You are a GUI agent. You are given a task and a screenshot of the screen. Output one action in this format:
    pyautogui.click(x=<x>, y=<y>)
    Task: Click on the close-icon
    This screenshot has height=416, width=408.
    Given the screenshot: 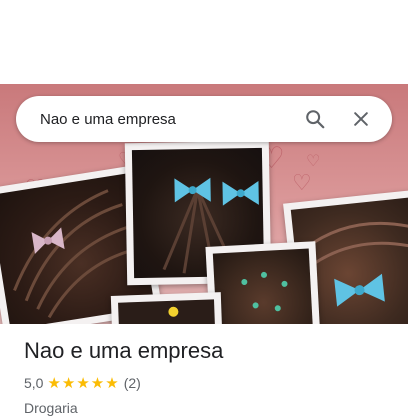 What is the action you would take?
    pyautogui.click(x=361, y=119)
    